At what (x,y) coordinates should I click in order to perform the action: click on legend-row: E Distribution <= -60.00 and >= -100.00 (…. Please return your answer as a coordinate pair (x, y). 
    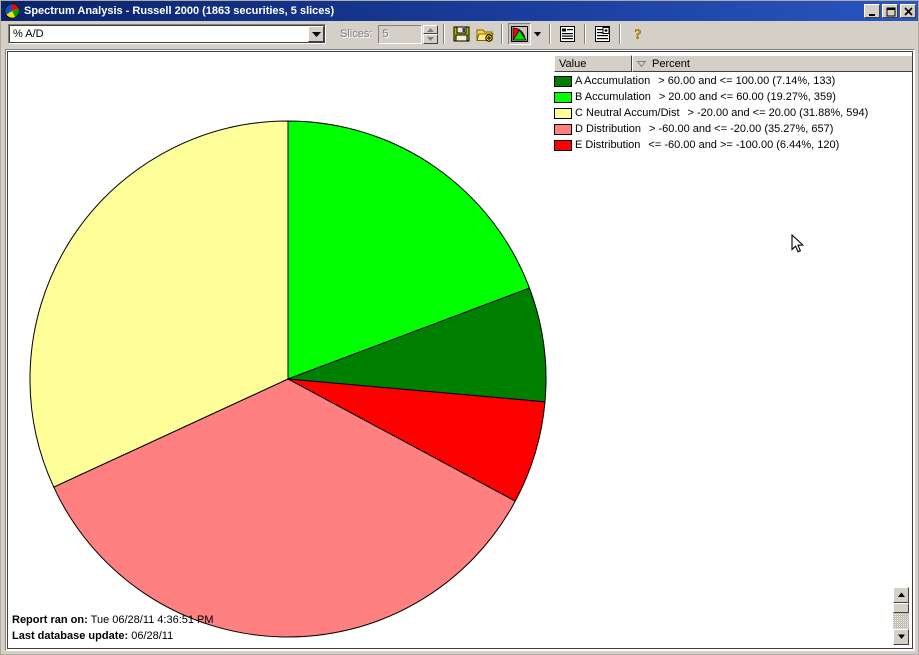
    Looking at the image, I should click on (733, 145).